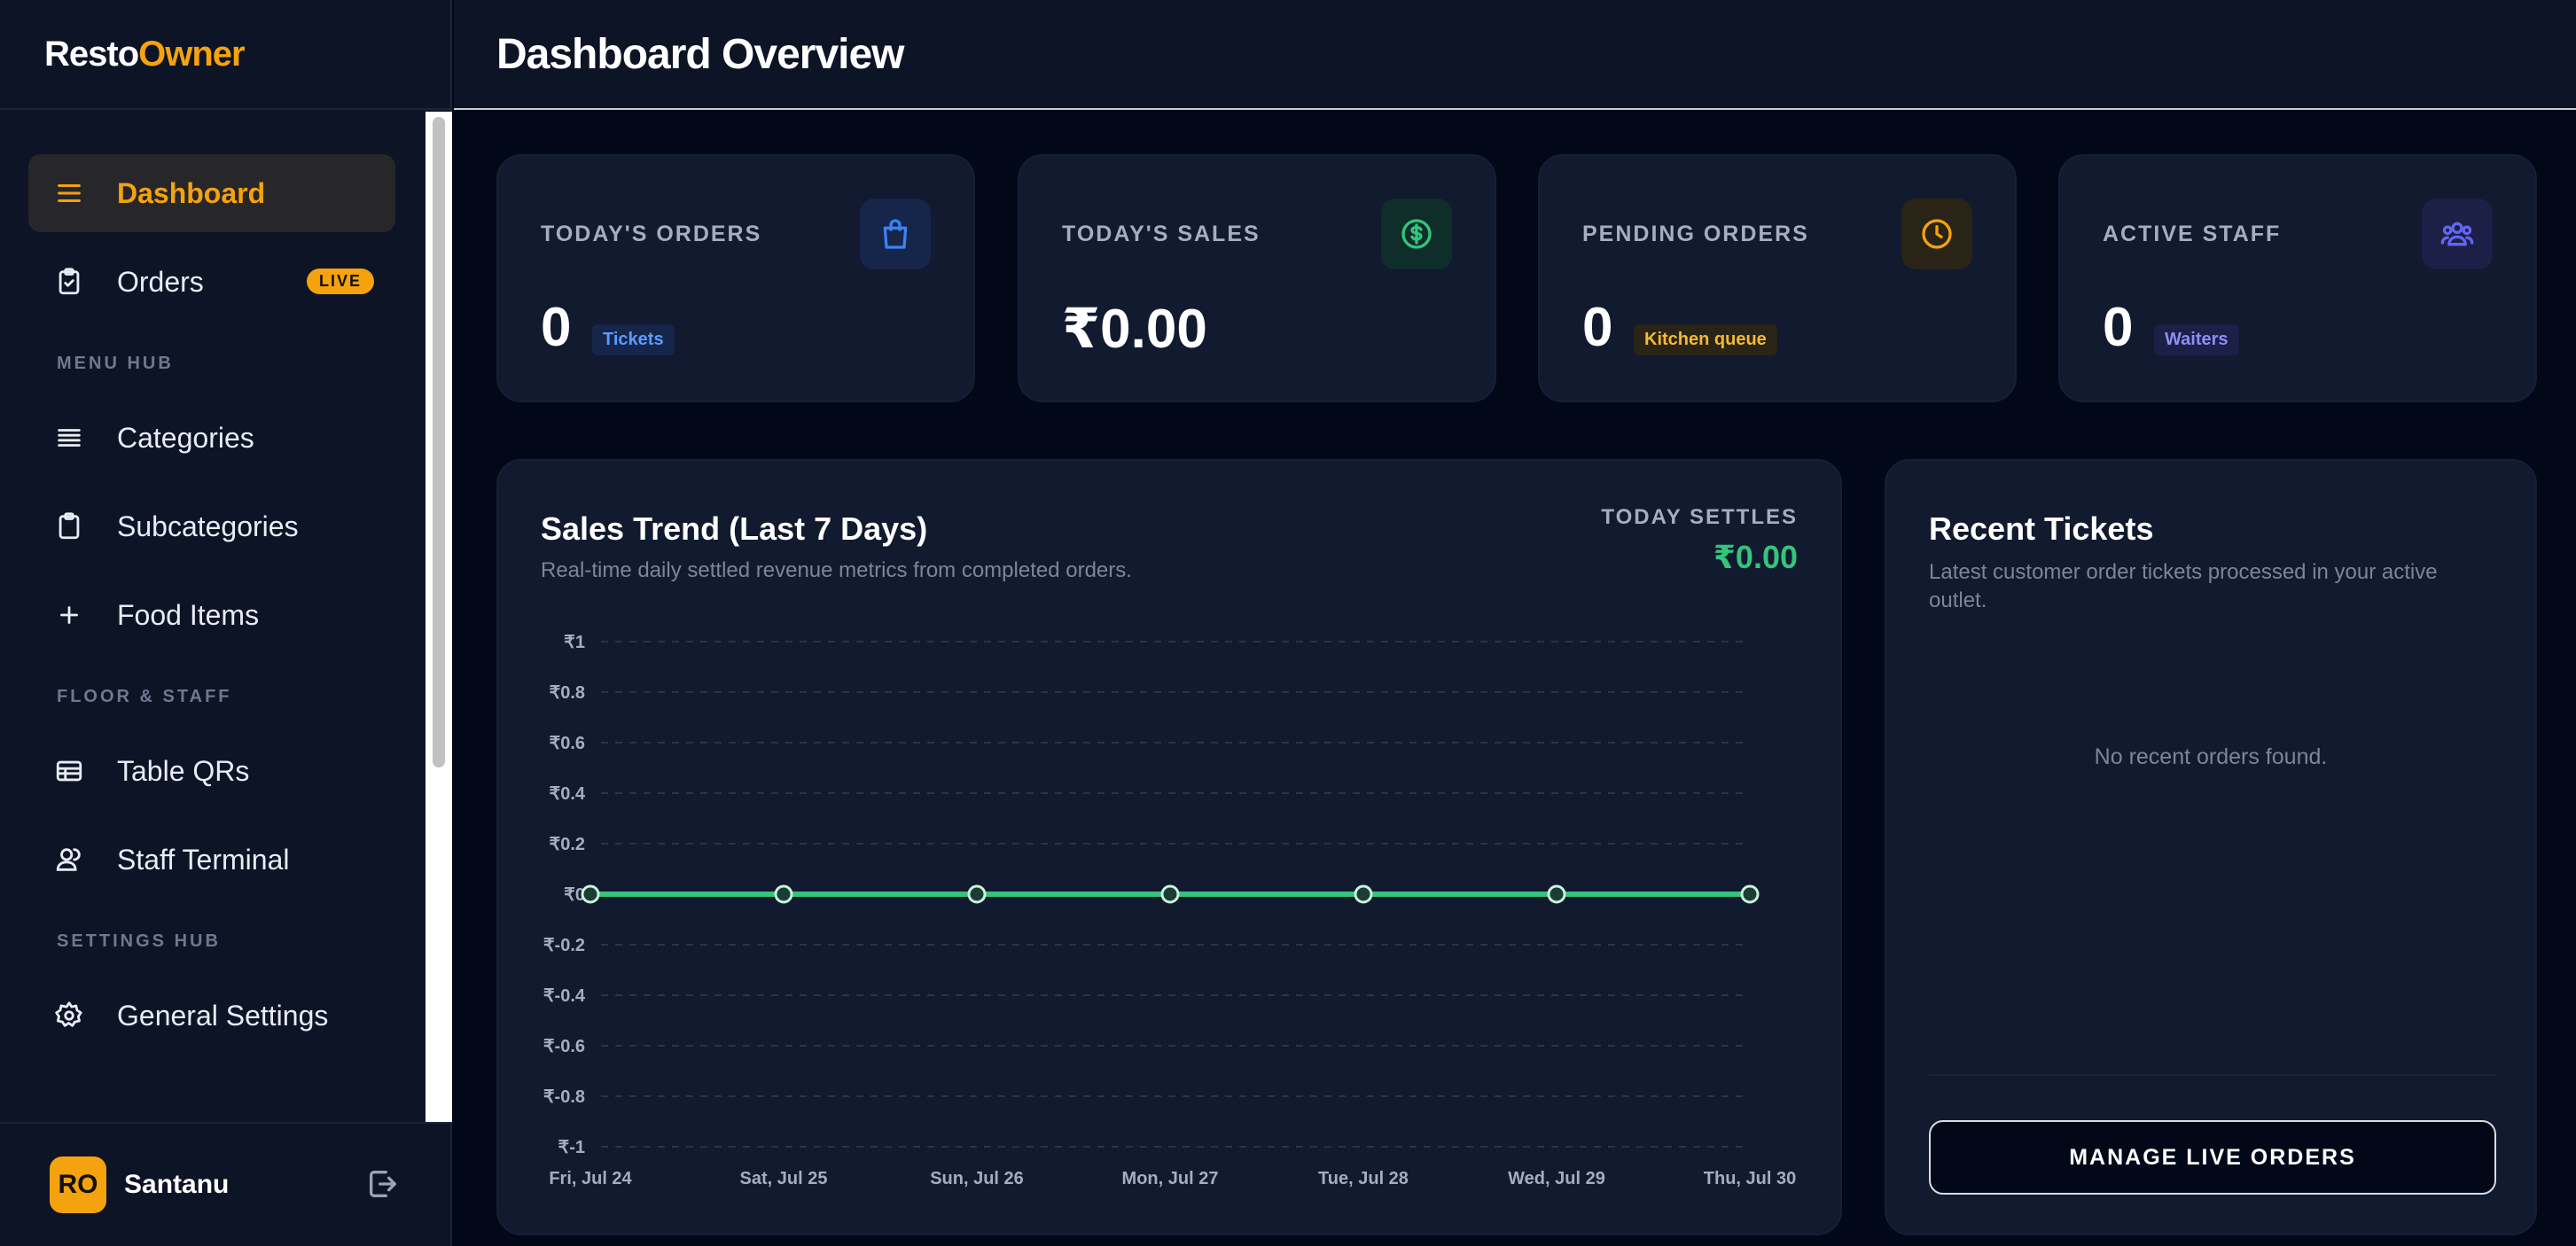 The width and height of the screenshot is (2576, 1246). Describe the element at coordinates (223, 1015) in the screenshot. I see `sidebar-item-label: General Settings` at that location.